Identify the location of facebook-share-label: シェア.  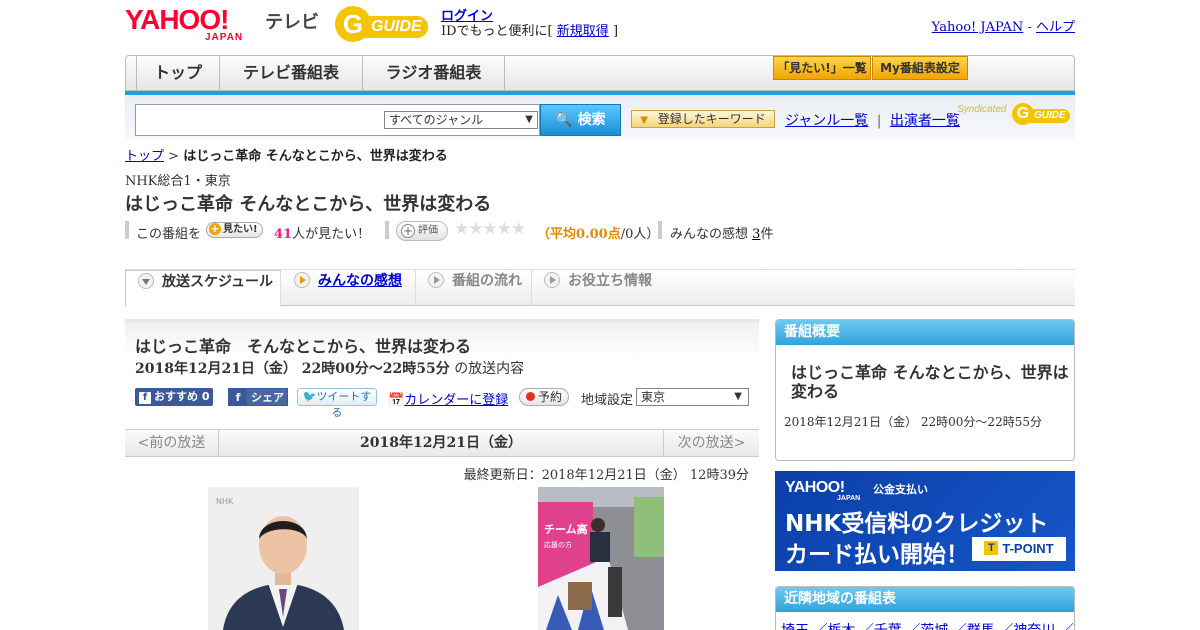
(267, 397).